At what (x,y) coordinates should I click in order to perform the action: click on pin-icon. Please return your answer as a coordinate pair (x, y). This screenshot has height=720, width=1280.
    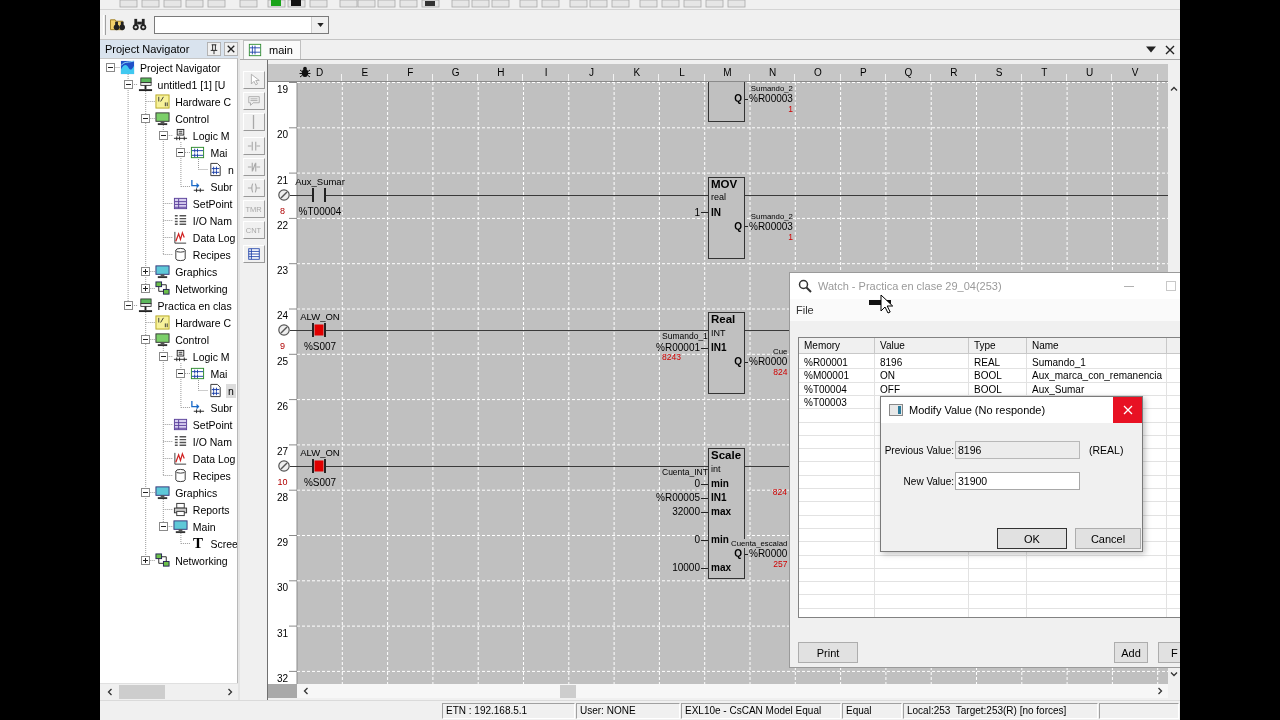
    Looking at the image, I should click on (214, 49).